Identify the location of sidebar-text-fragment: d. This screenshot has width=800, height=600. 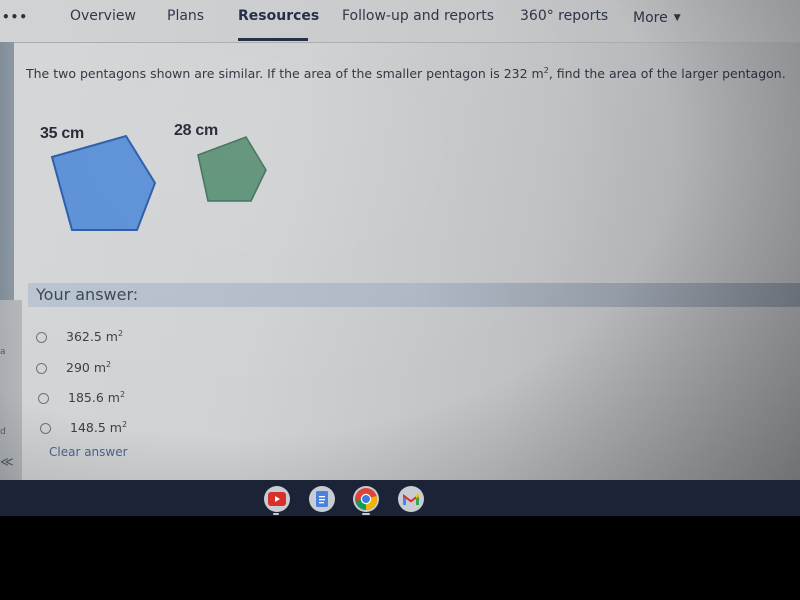
(3, 432).